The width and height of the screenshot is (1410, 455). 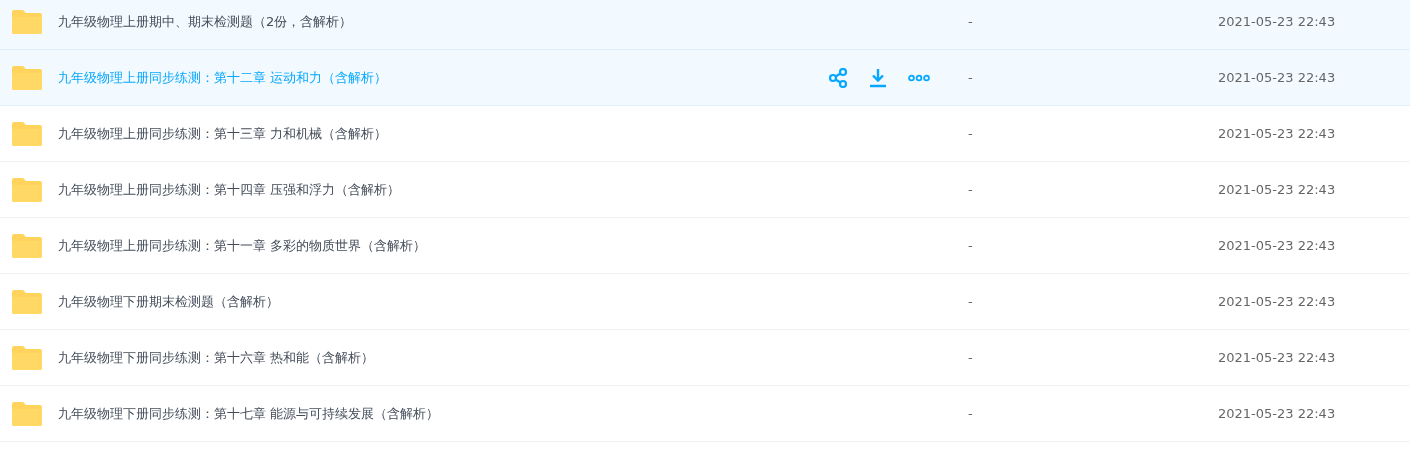 What do you see at coordinates (438, 133) in the screenshot?
I see `file-name: 九年级物理上册同步练测：第十三章 力和机械（含解析）` at bounding box center [438, 133].